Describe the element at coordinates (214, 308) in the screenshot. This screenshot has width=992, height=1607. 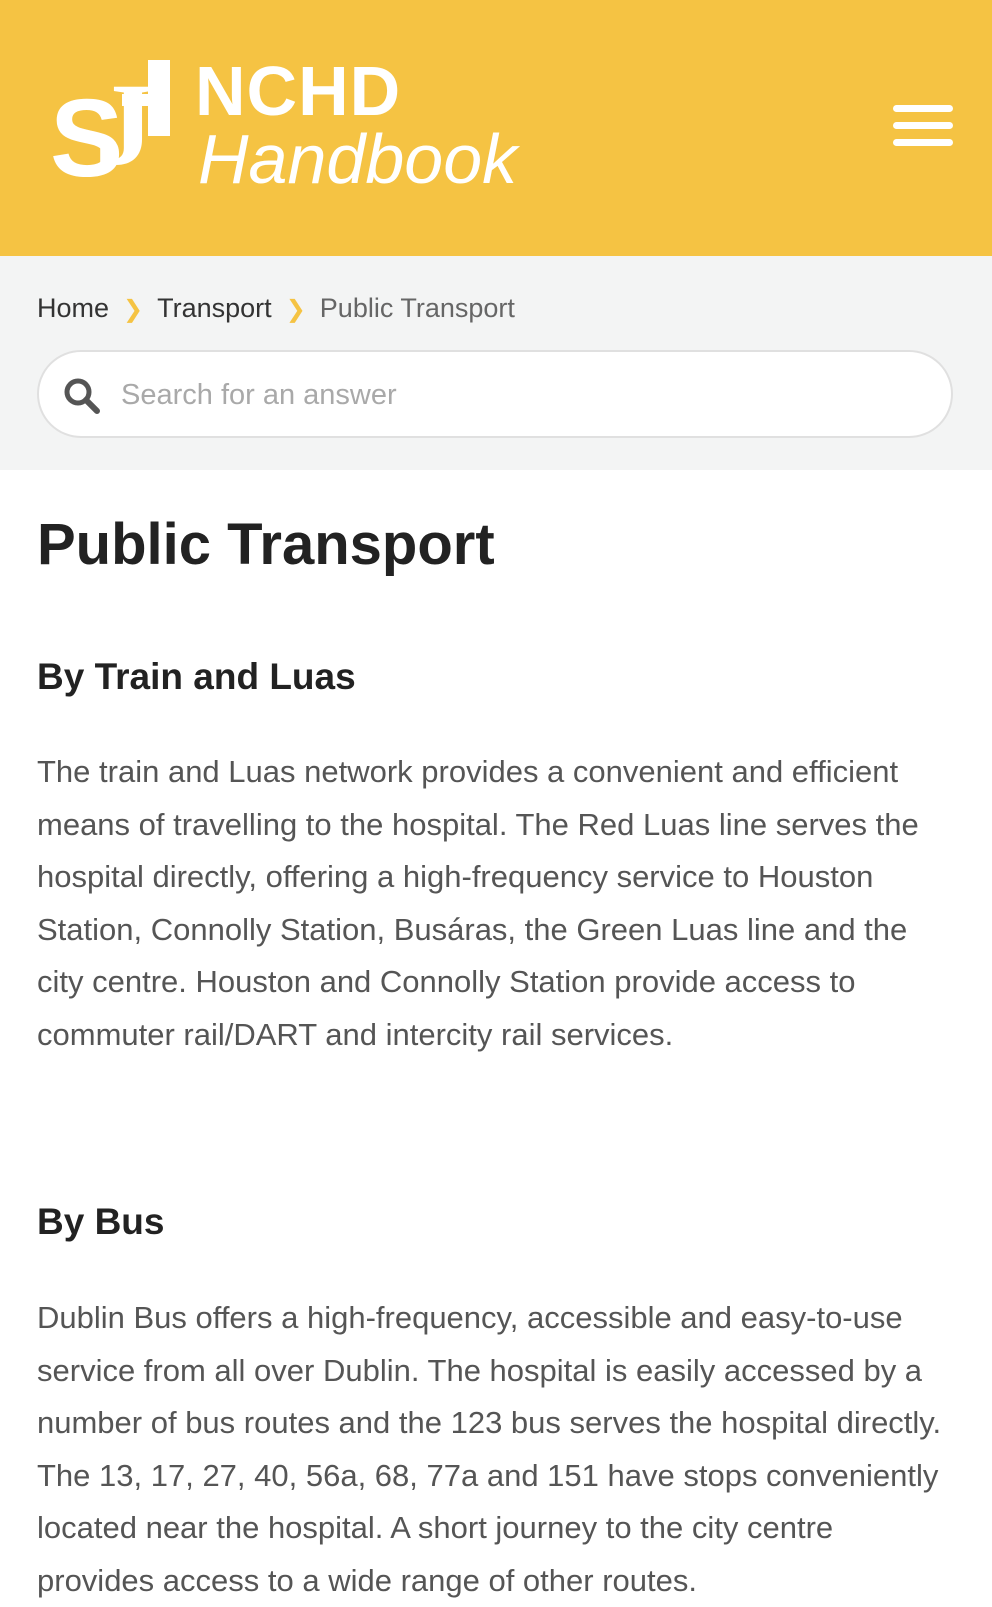
I see `breadcrumb-transport: Transport` at that location.